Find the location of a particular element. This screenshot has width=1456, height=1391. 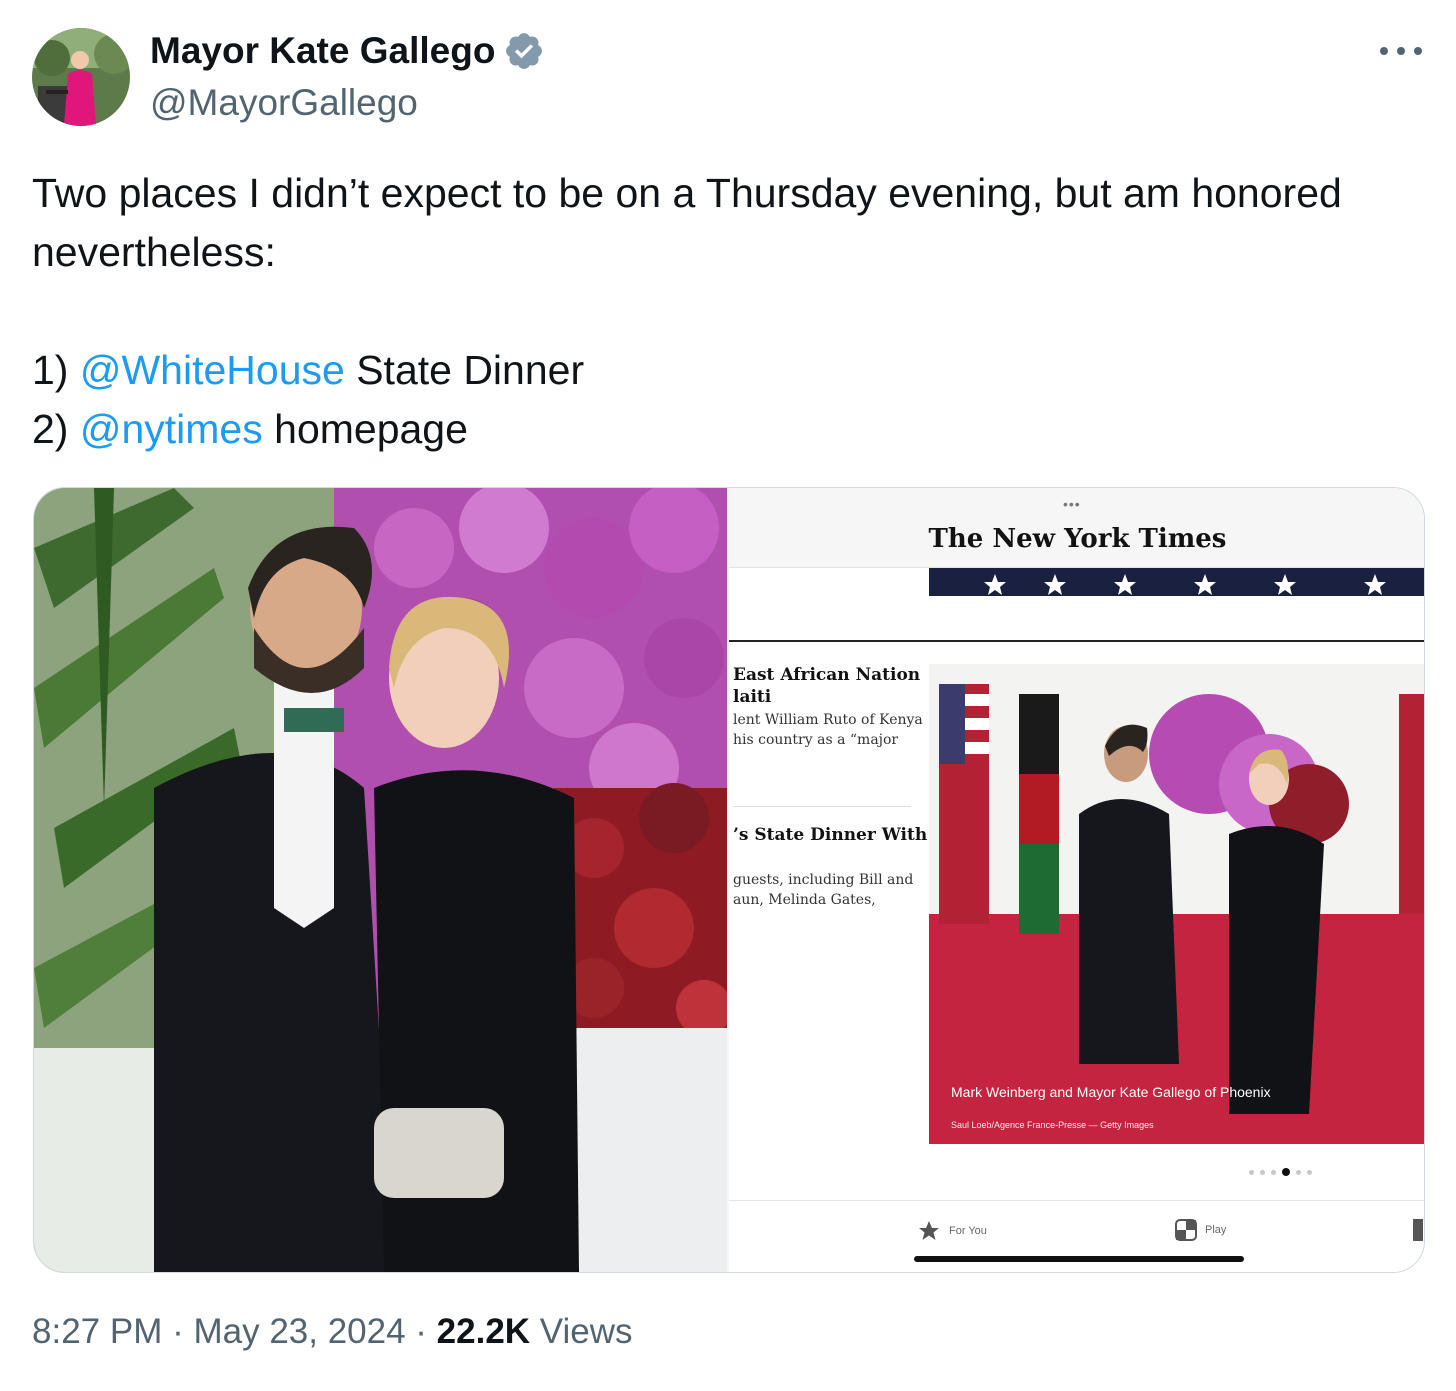

verified-badge-icon is located at coordinates (524, 51).